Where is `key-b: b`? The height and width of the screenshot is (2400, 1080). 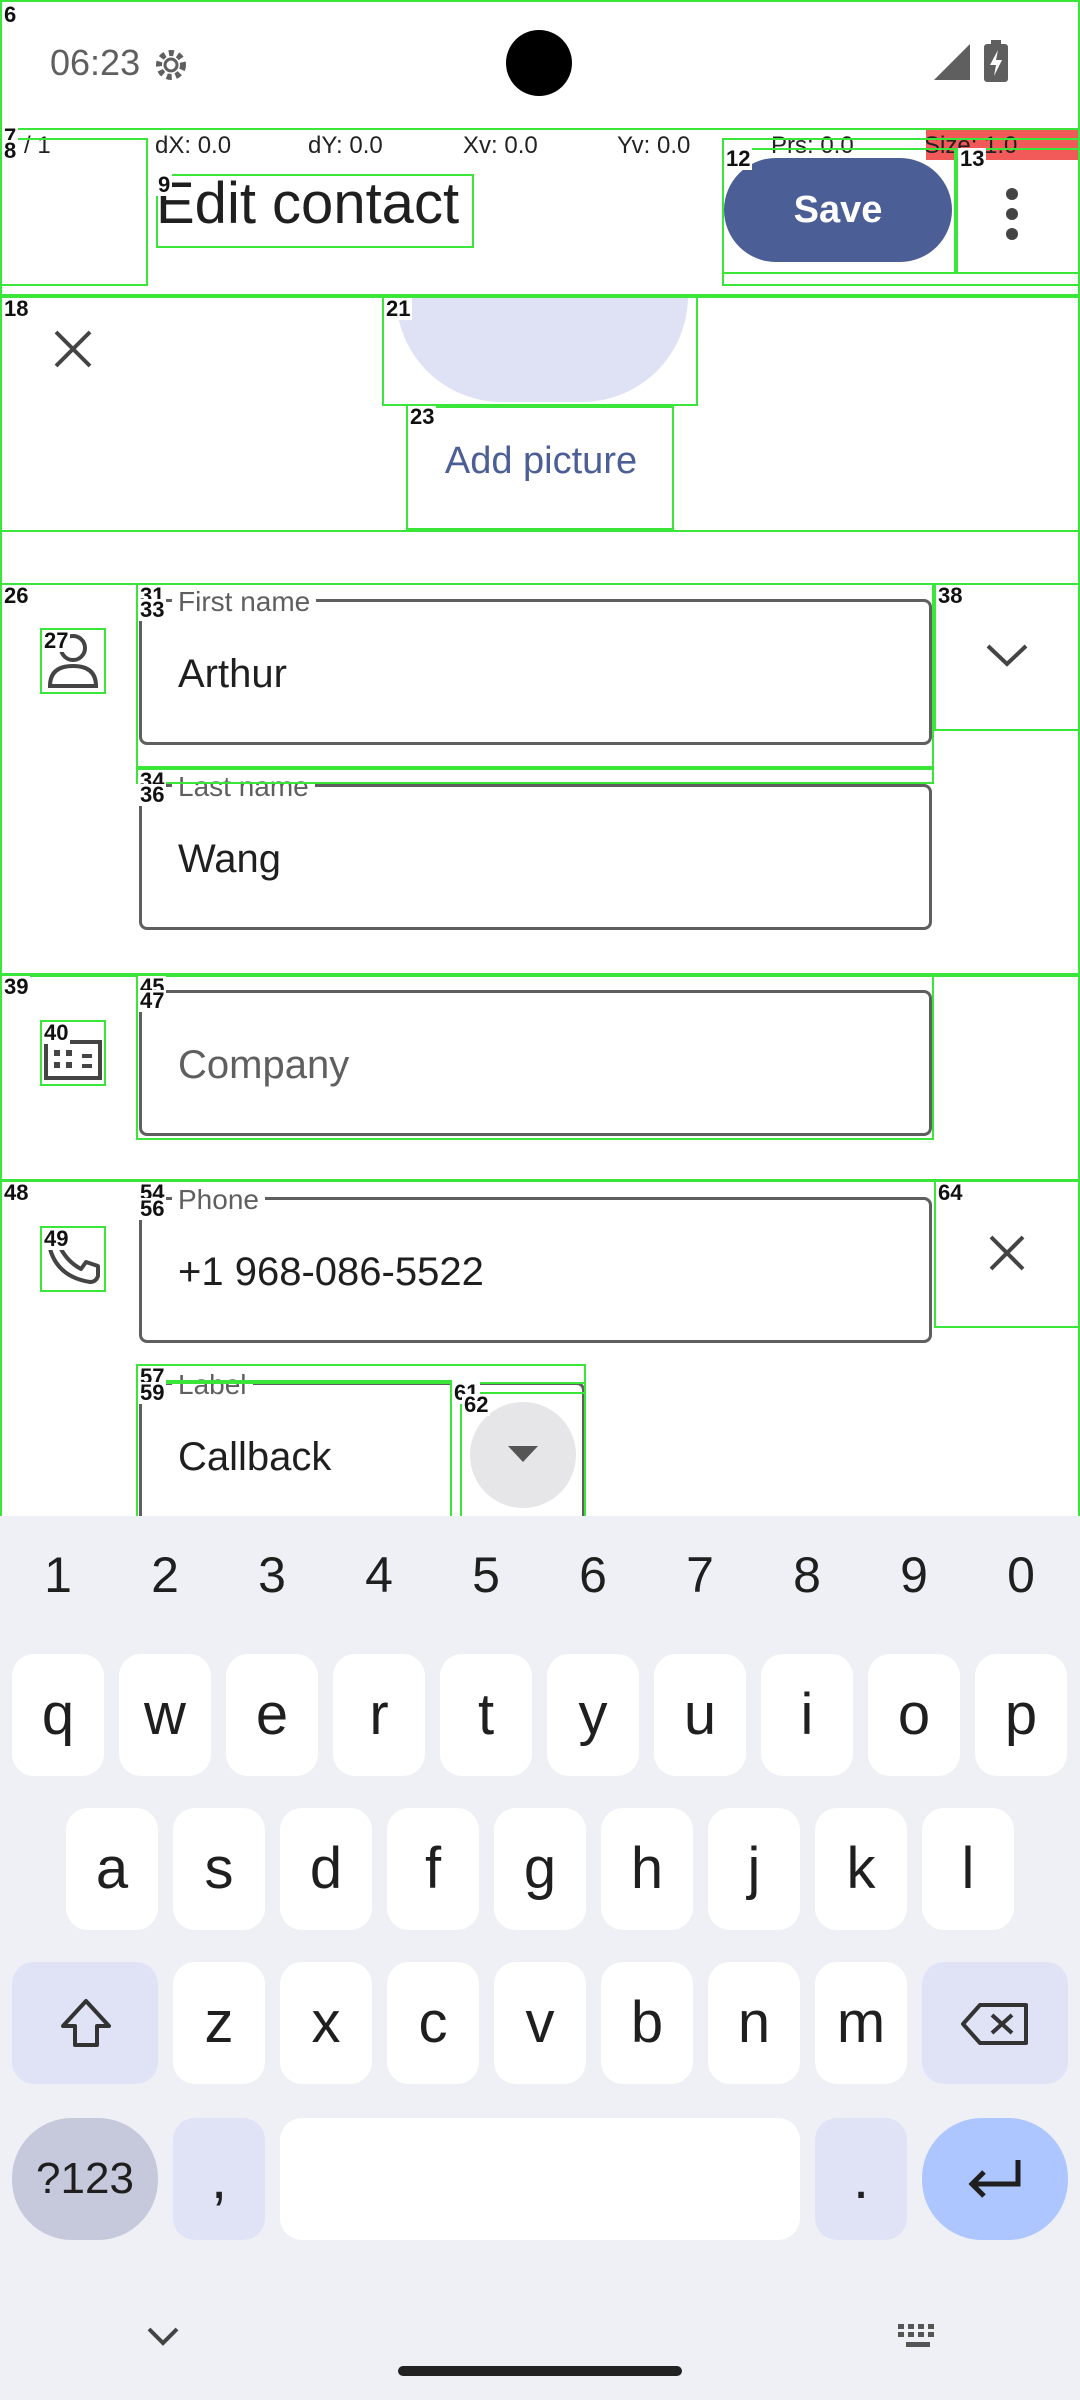 key-b: b is located at coordinates (647, 2023).